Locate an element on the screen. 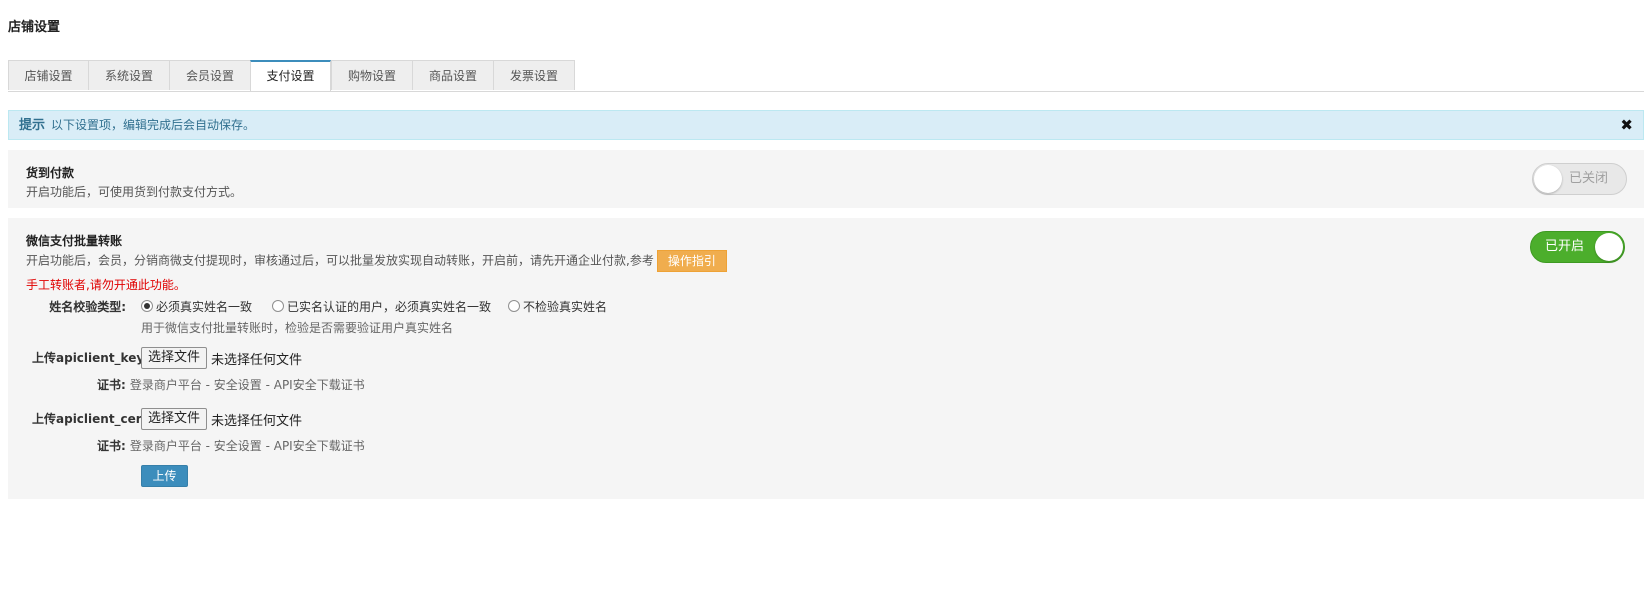  upload-button: 上传 is located at coordinates (164, 476).